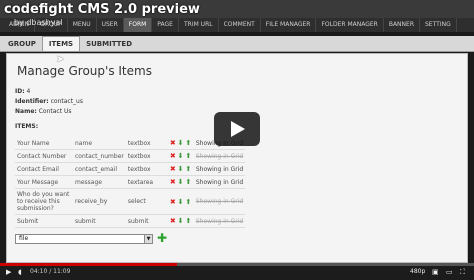 This screenshot has width=474, height=280. I want to click on quality-button: 480p, so click(417, 271).